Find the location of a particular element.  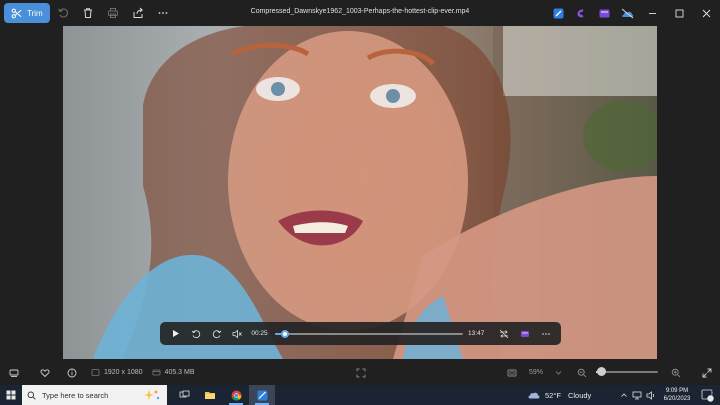

task-view-icon is located at coordinates (184, 394).